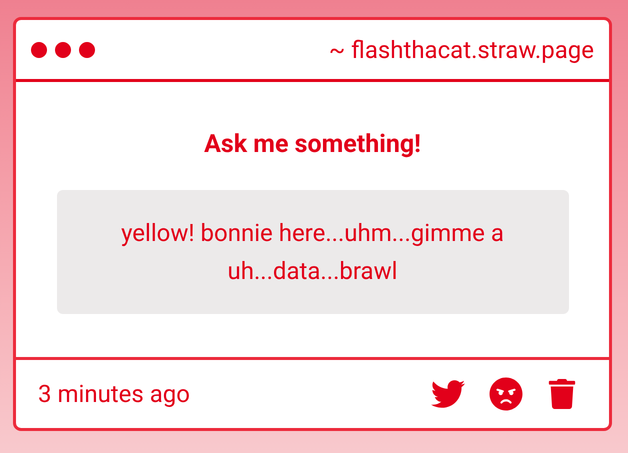 This screenshot has width=628, height=453. Describe the element at coordinates (312, 145) in the screenshot. I see `question-title: Ask me something!` at that location.